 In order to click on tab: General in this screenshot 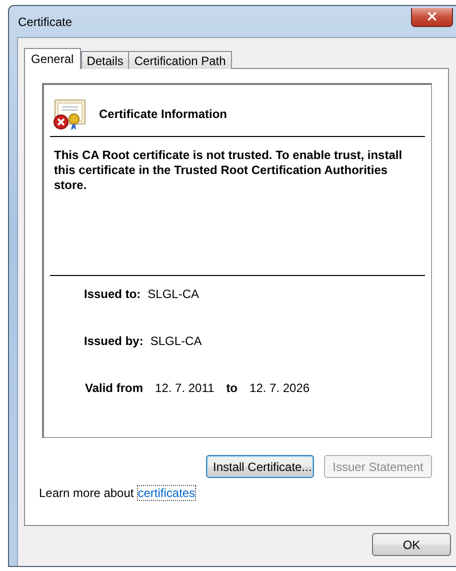, I will do `click(52, 58)`.